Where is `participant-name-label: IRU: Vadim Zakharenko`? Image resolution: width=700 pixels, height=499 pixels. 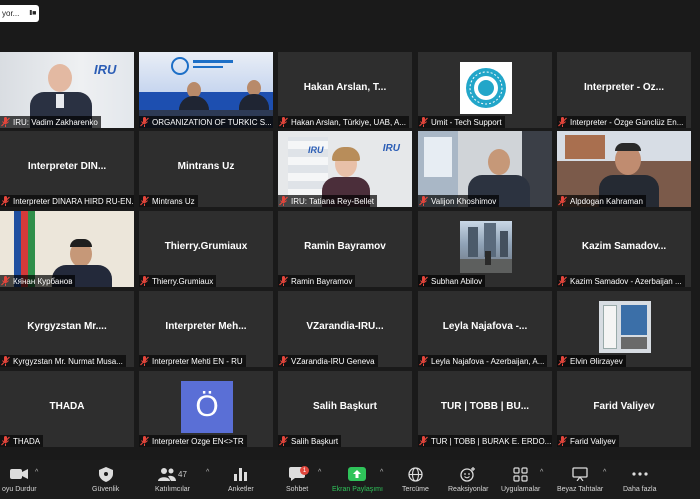 participant-name-label: IRU: Vadim Zakharenko is located at coordinates (50, 122).